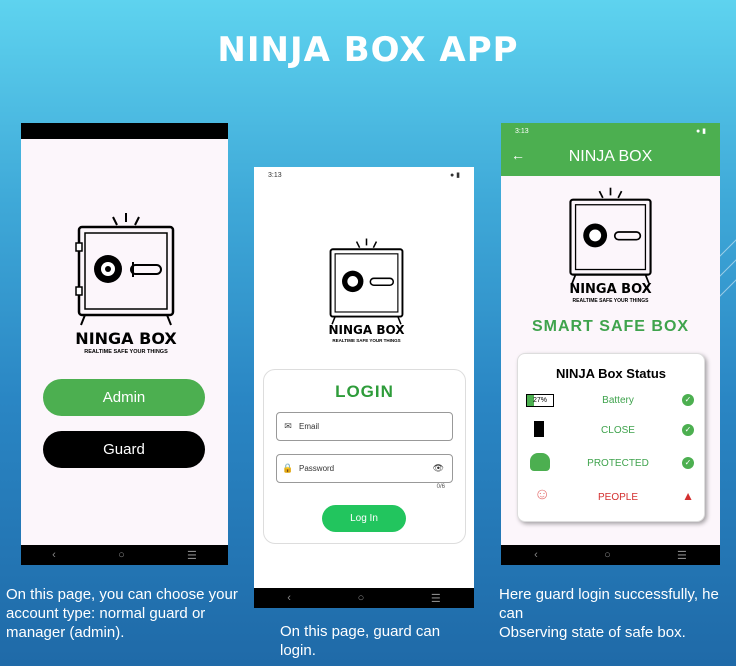 The height and width of the screenshot is (666, 736). Describe the element at coordinates (542, 494) in the screenshot. I see `person-icon: ☺` at that location.